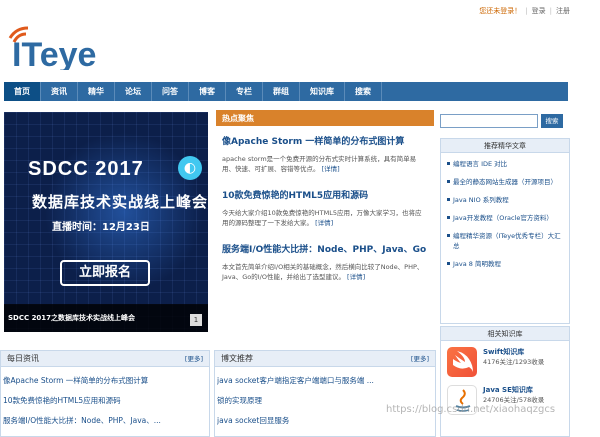 The width and height of the screenshot is (600, 437). What do you see at coordinates (505, 402) in the screenshot?
I see `kb-entry: Java SE知识库 24706关注/578收录` at bounding box center [505, 402].